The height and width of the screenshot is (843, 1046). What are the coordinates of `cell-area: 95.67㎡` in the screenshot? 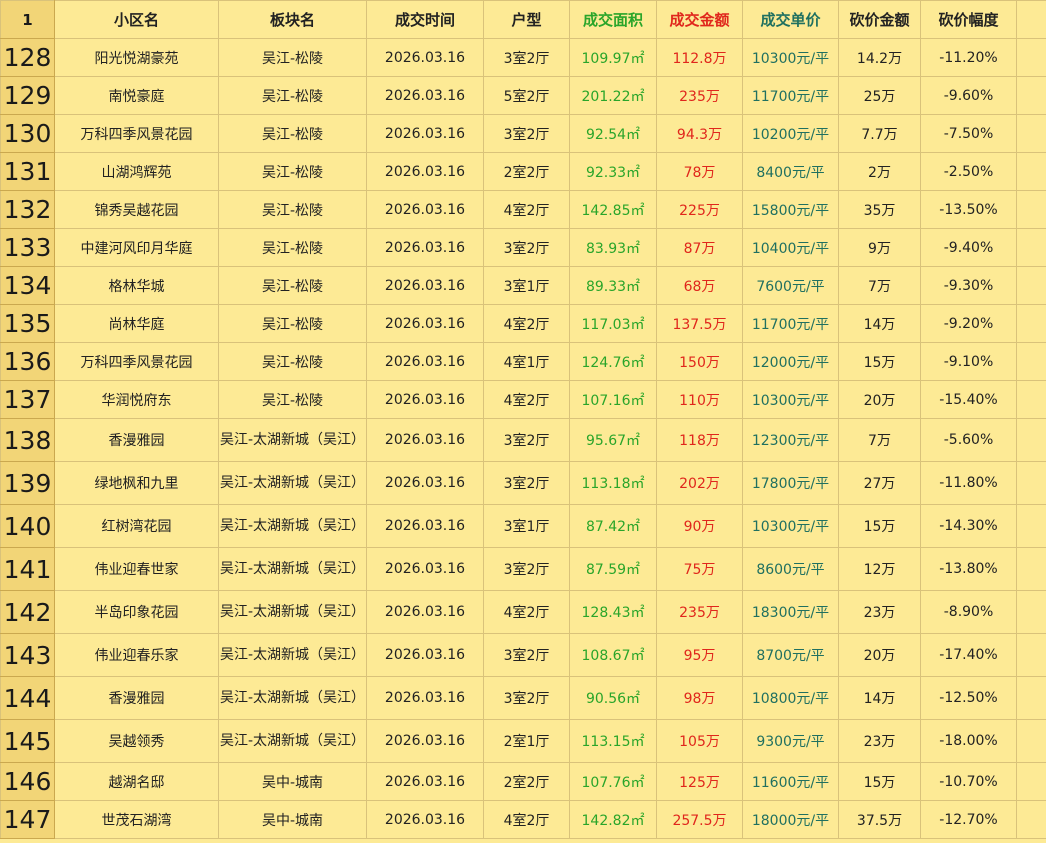 It's located at (613, 440).